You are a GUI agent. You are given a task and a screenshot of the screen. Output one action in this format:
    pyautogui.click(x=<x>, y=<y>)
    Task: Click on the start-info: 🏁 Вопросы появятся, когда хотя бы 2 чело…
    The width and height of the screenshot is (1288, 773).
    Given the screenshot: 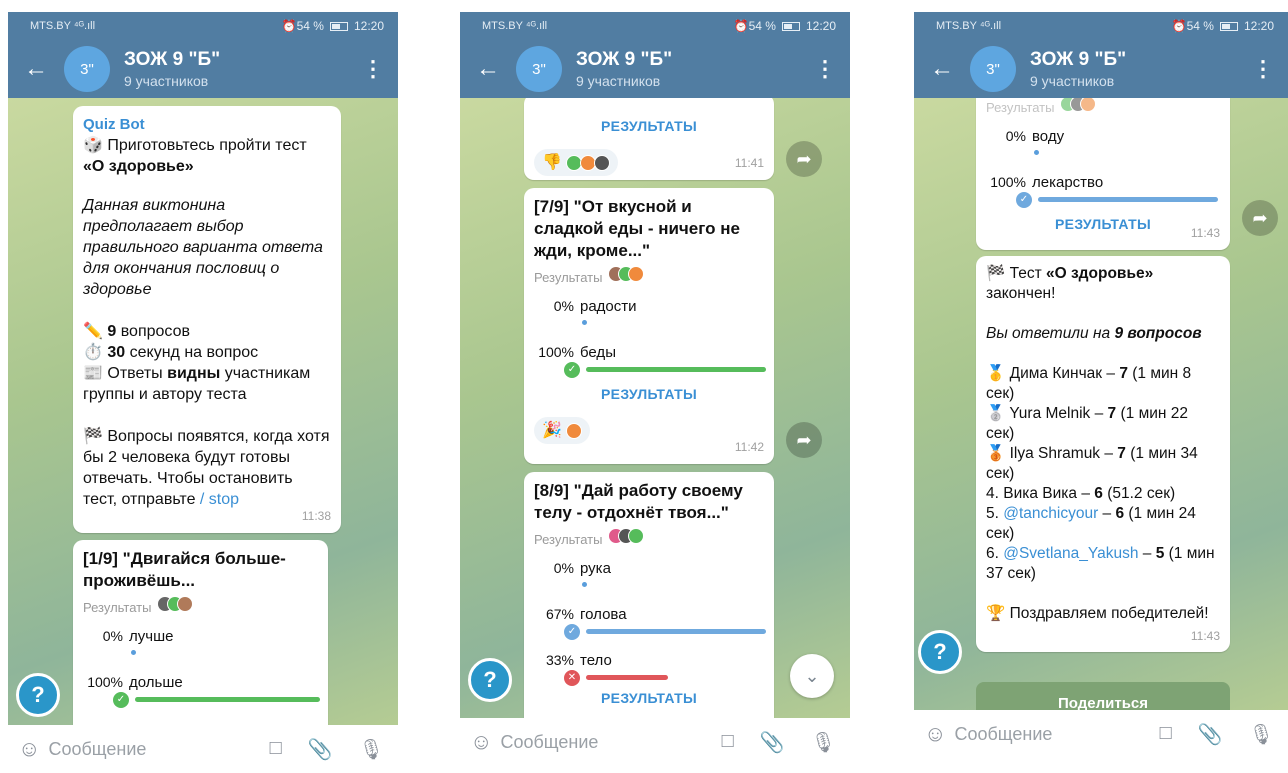 What is the action you would take?
    pyautogui.click(x=206, y=468)
    